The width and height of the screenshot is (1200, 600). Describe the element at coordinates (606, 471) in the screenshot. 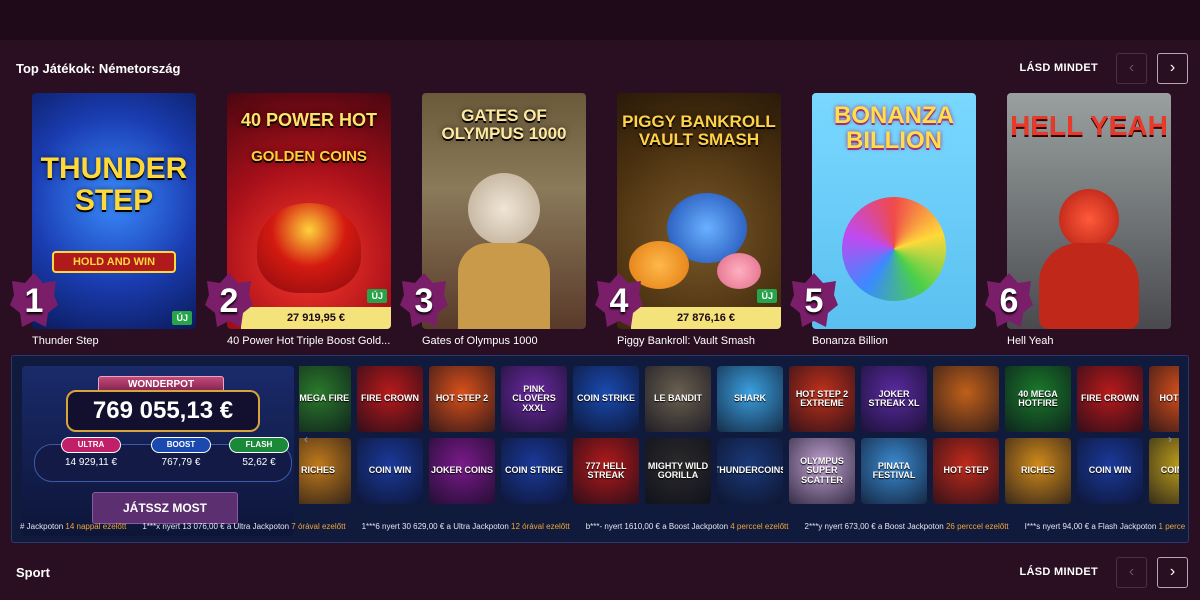

I see `game-tile: 777 HELL STREAK` at that location.